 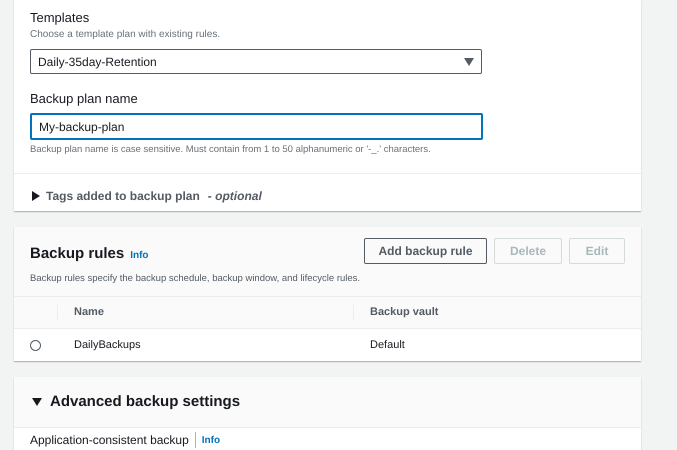 I want to click on dropdown-caret-icon, so click(x=469, y=62).